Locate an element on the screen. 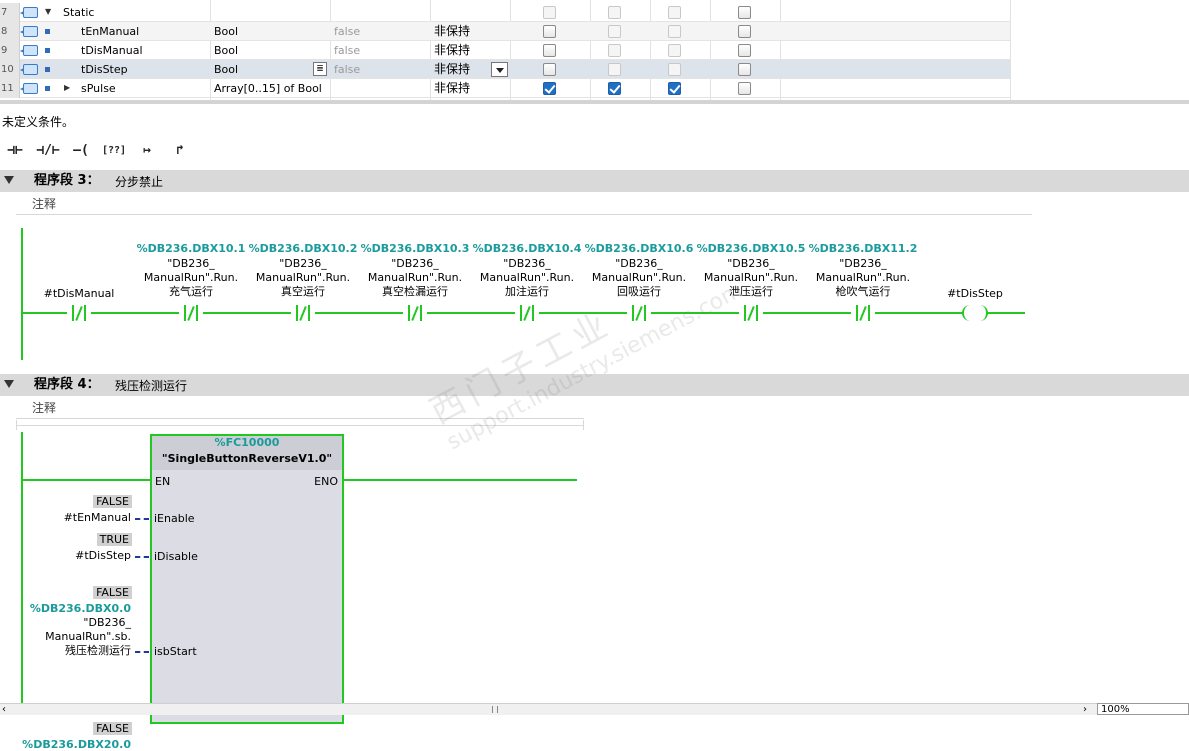  operand-name: 回吸运行 is located at coordinates (639, 291).